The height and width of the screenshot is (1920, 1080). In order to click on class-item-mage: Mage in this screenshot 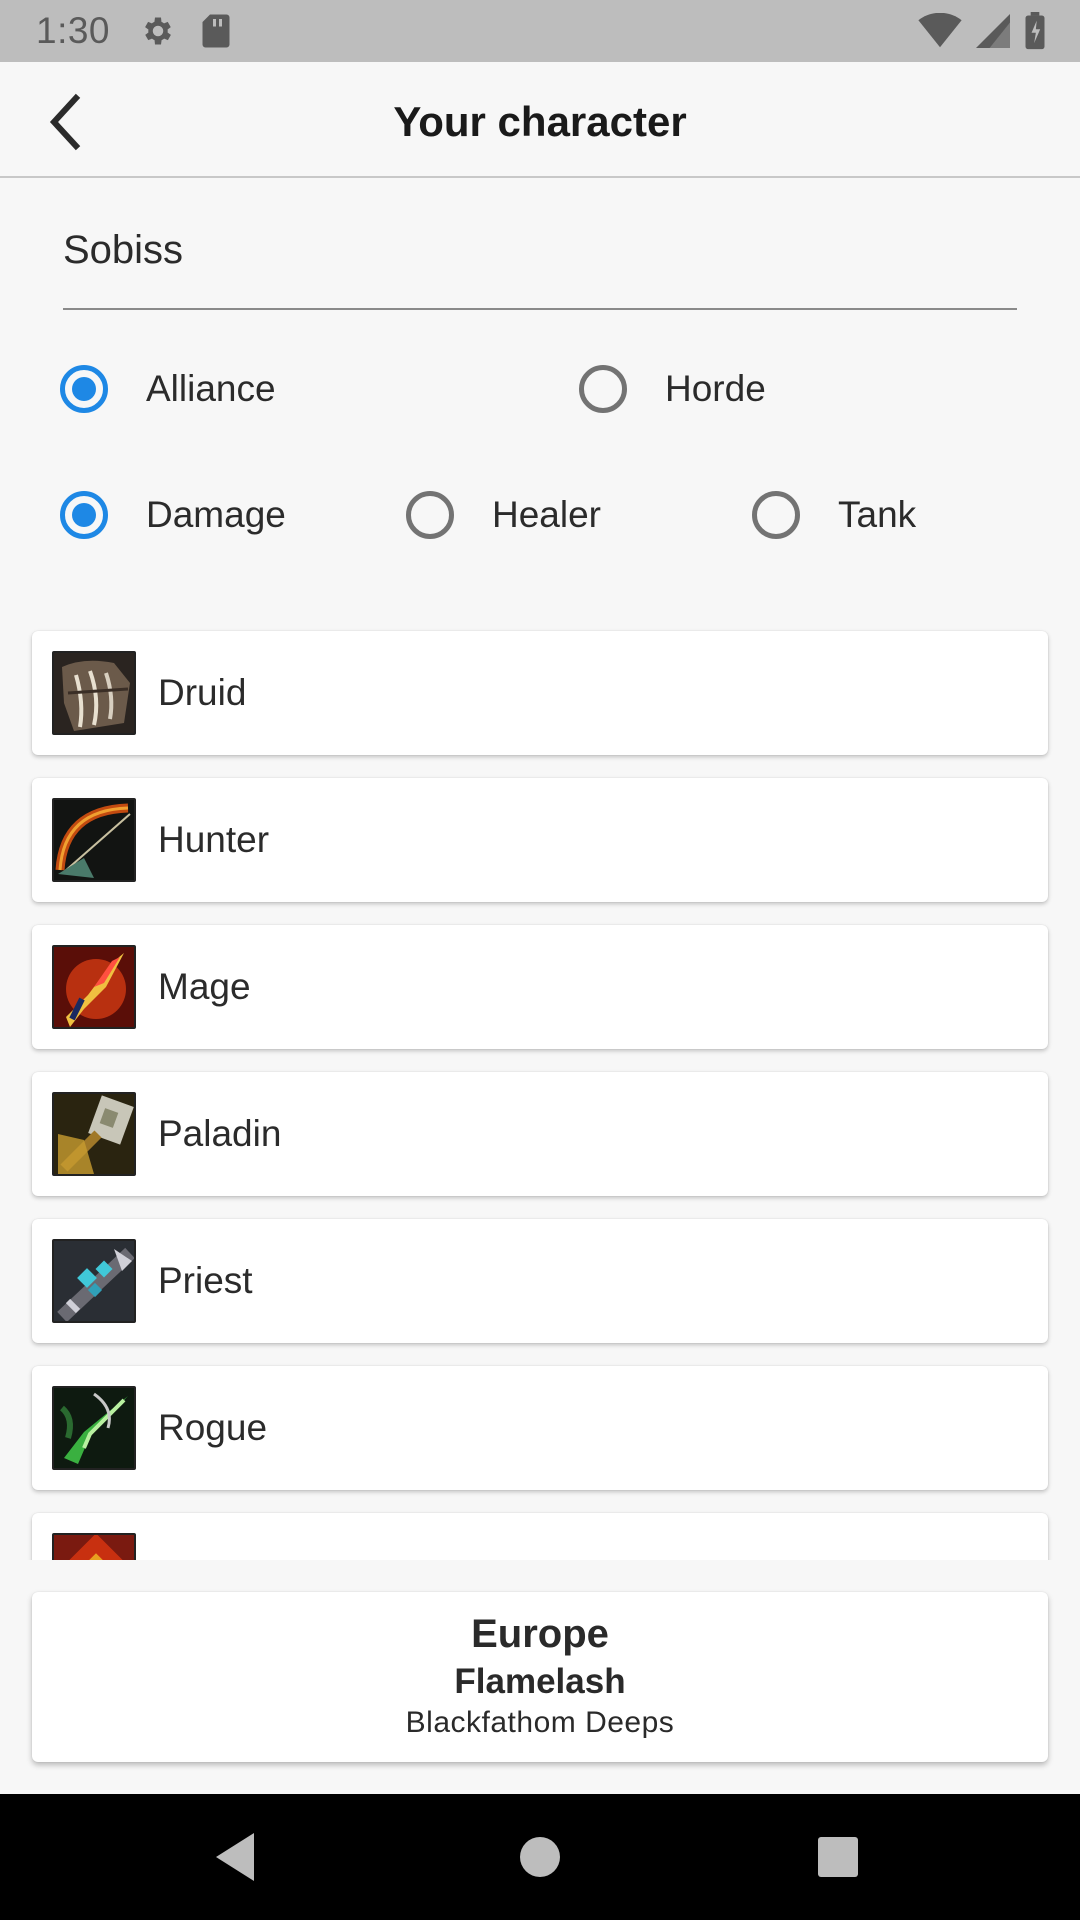, I will do `click(540, 987)`.